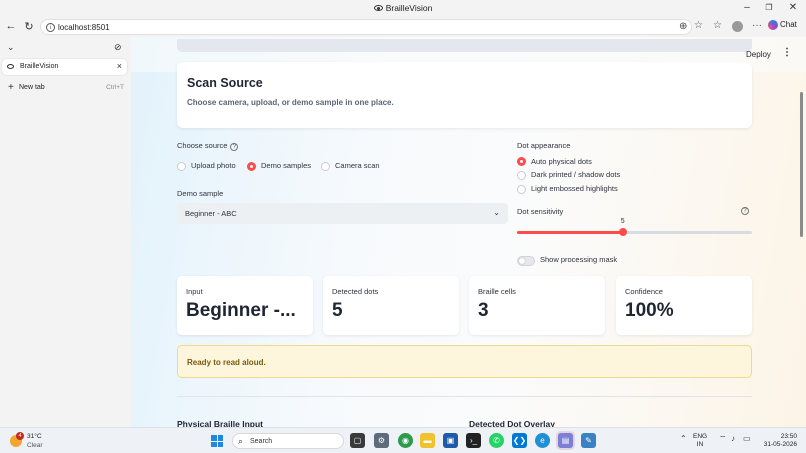  I want to click on demo-sample-select: Beginner - ABC ⌄, so click(342, 213).